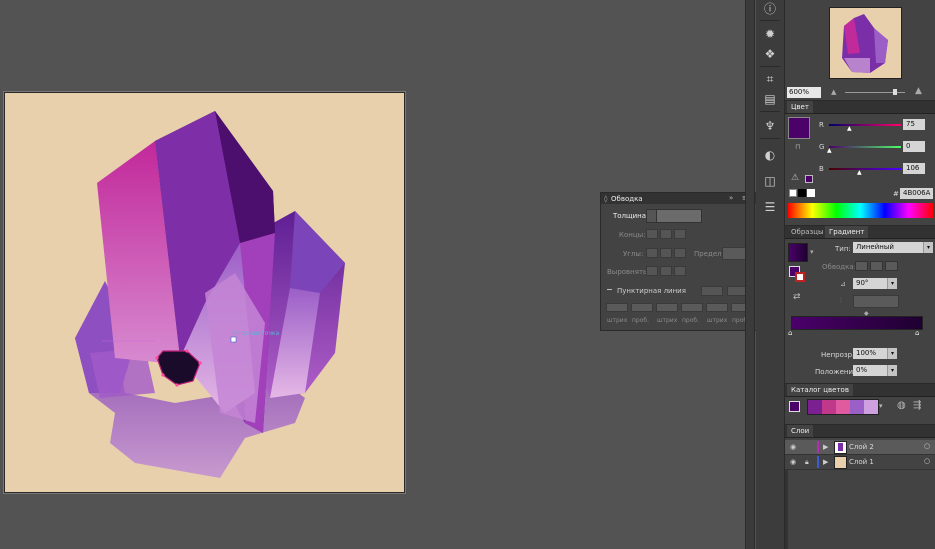 The height and width of the screenshot is (549, 935). What do you see at coordinates (799, 128) in the screenshot?
I see `fill-swatch` at bounding box center [799, 128].